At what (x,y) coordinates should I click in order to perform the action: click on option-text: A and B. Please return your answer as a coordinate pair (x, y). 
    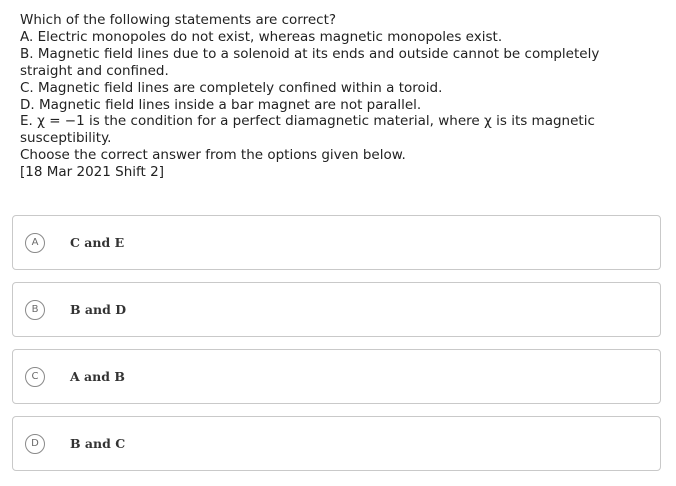
    Looking at the image, I should click on (97, 376).